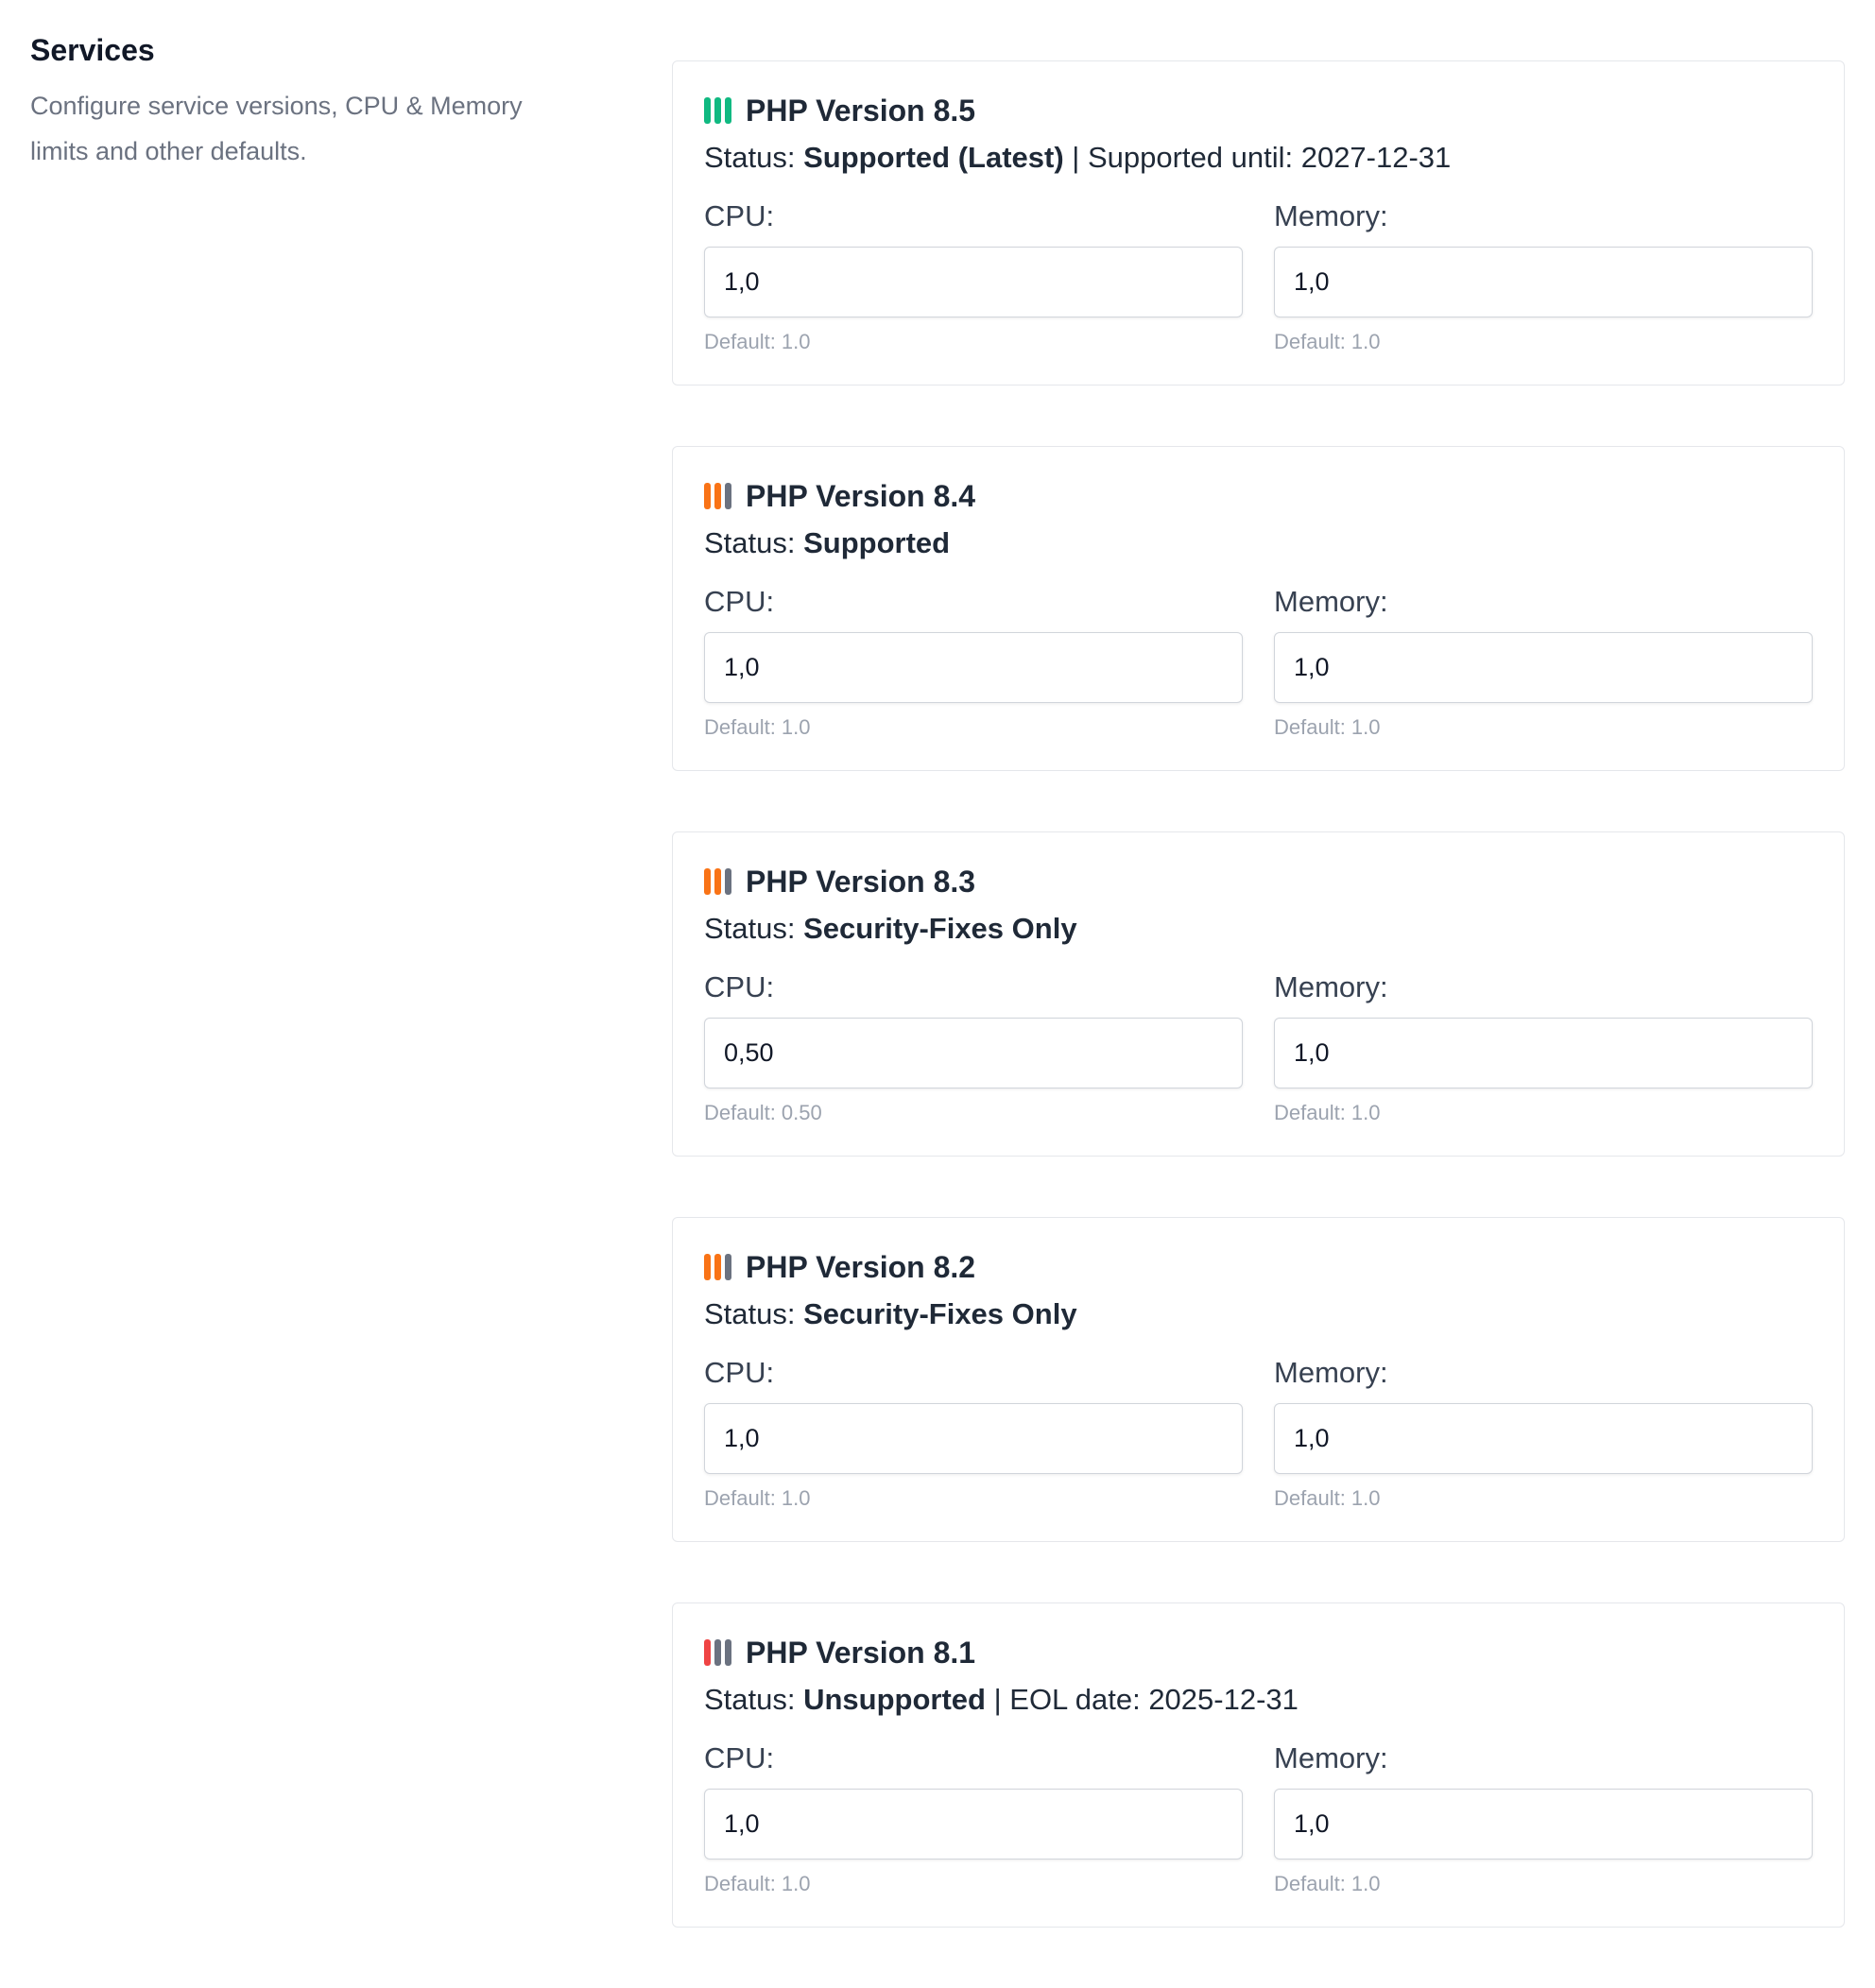  What do you see at coordinates (1258, 496) in the screenshot?
I see `card-header: PHP Version 8.4` at bounding box center [1258, 496].